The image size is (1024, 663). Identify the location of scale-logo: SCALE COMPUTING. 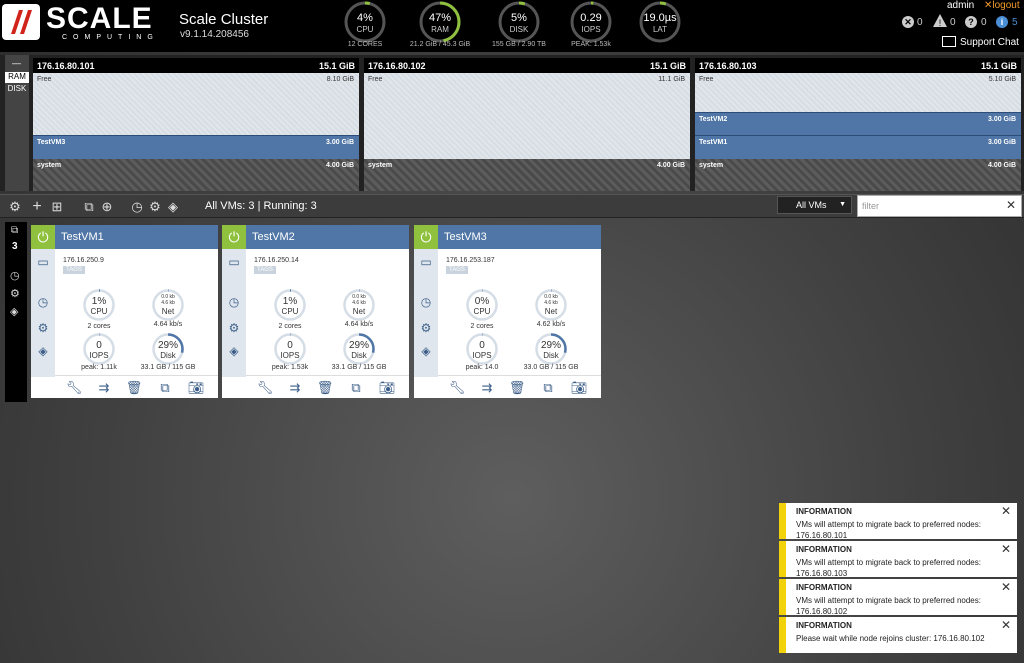
(77, 21).